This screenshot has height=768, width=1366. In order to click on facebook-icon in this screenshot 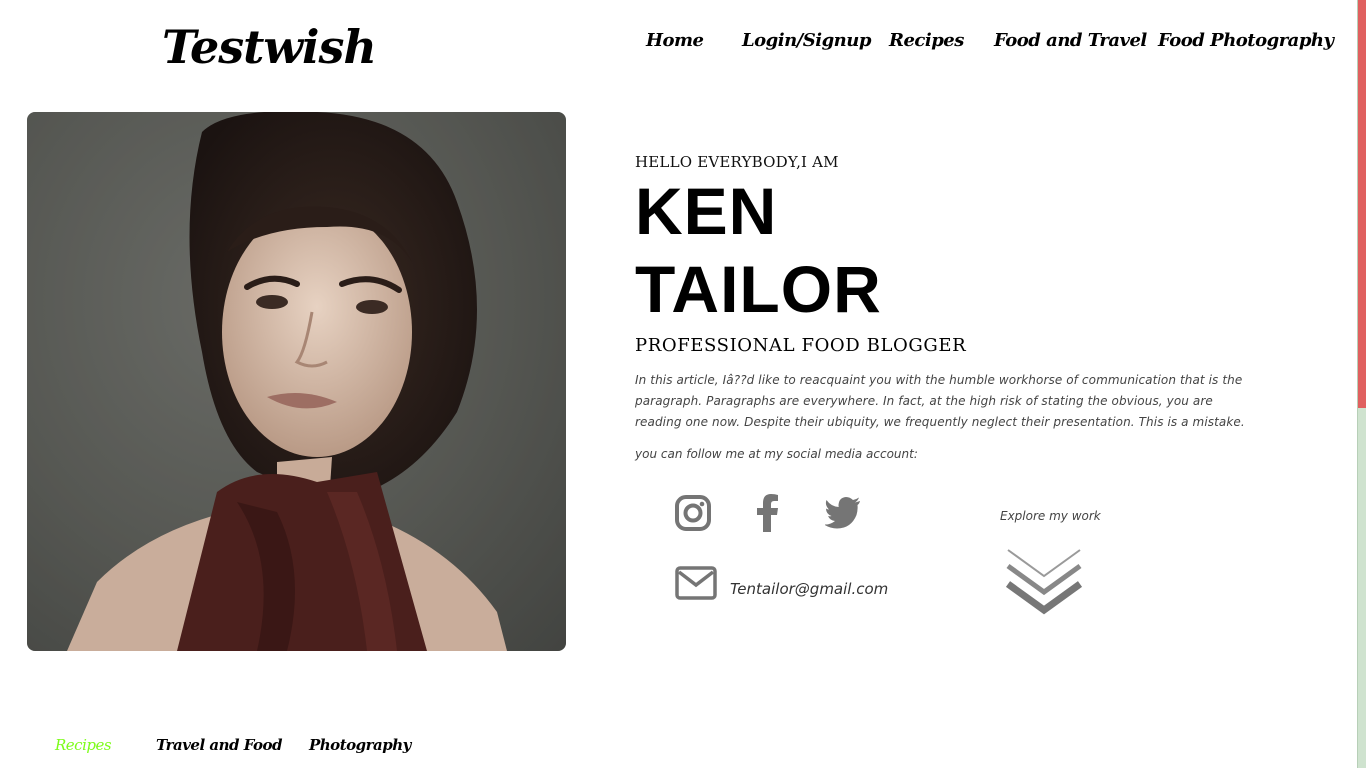, I will do `click(767, 515)`.